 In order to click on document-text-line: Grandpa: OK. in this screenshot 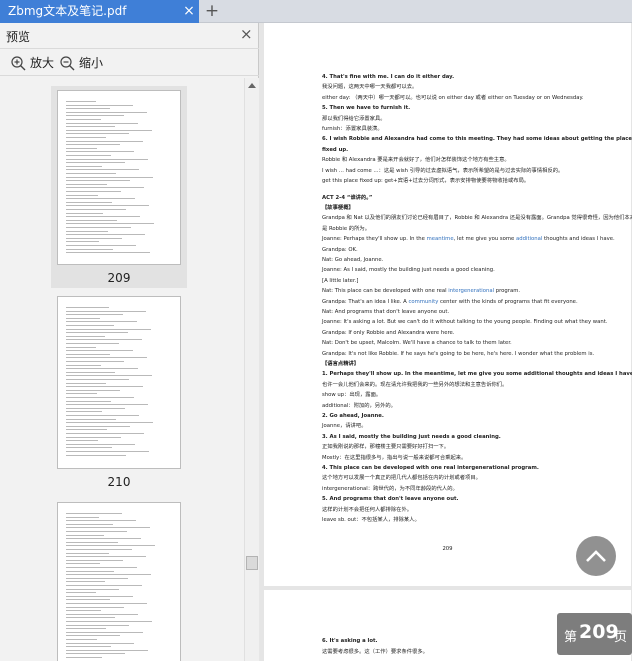, I will do `click(340, 250)`.